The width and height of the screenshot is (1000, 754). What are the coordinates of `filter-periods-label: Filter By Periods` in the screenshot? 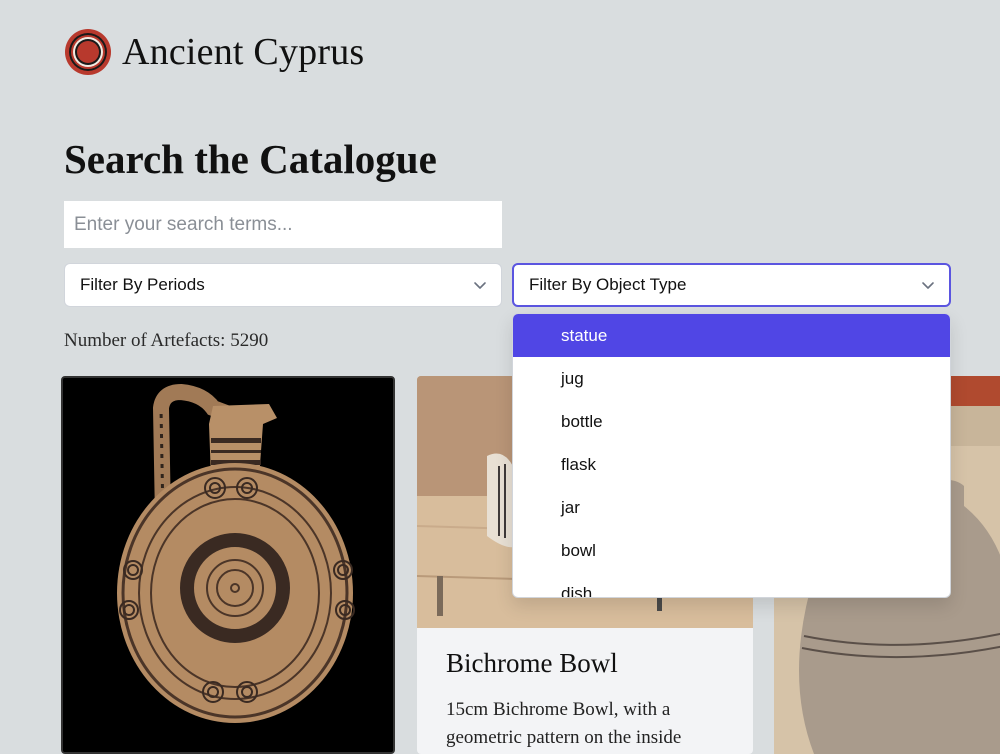 It's located at (142, 284).